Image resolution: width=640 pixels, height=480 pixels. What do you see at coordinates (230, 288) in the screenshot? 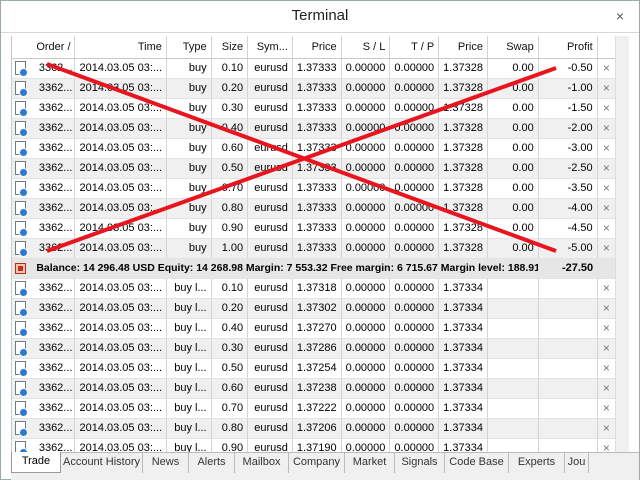
I see `cell-size: 0.10` at bounding box center [230, 288].